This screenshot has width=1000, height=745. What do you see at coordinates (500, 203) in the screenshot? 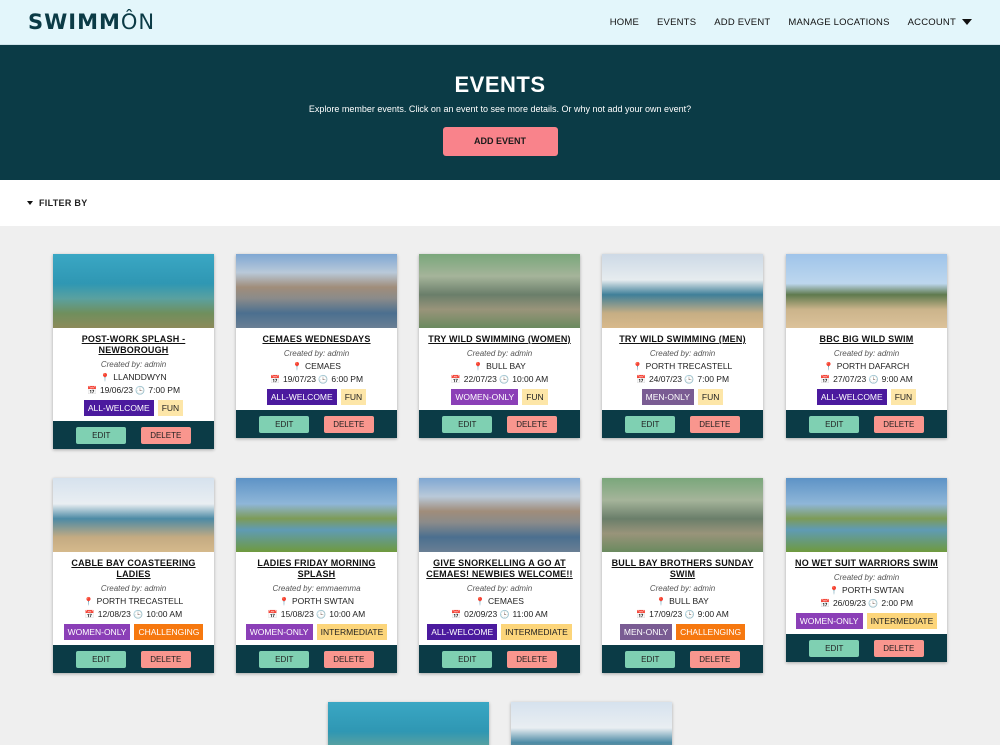
I see `filter-toggle: FILTER BY` at bounding box center [500, 203].